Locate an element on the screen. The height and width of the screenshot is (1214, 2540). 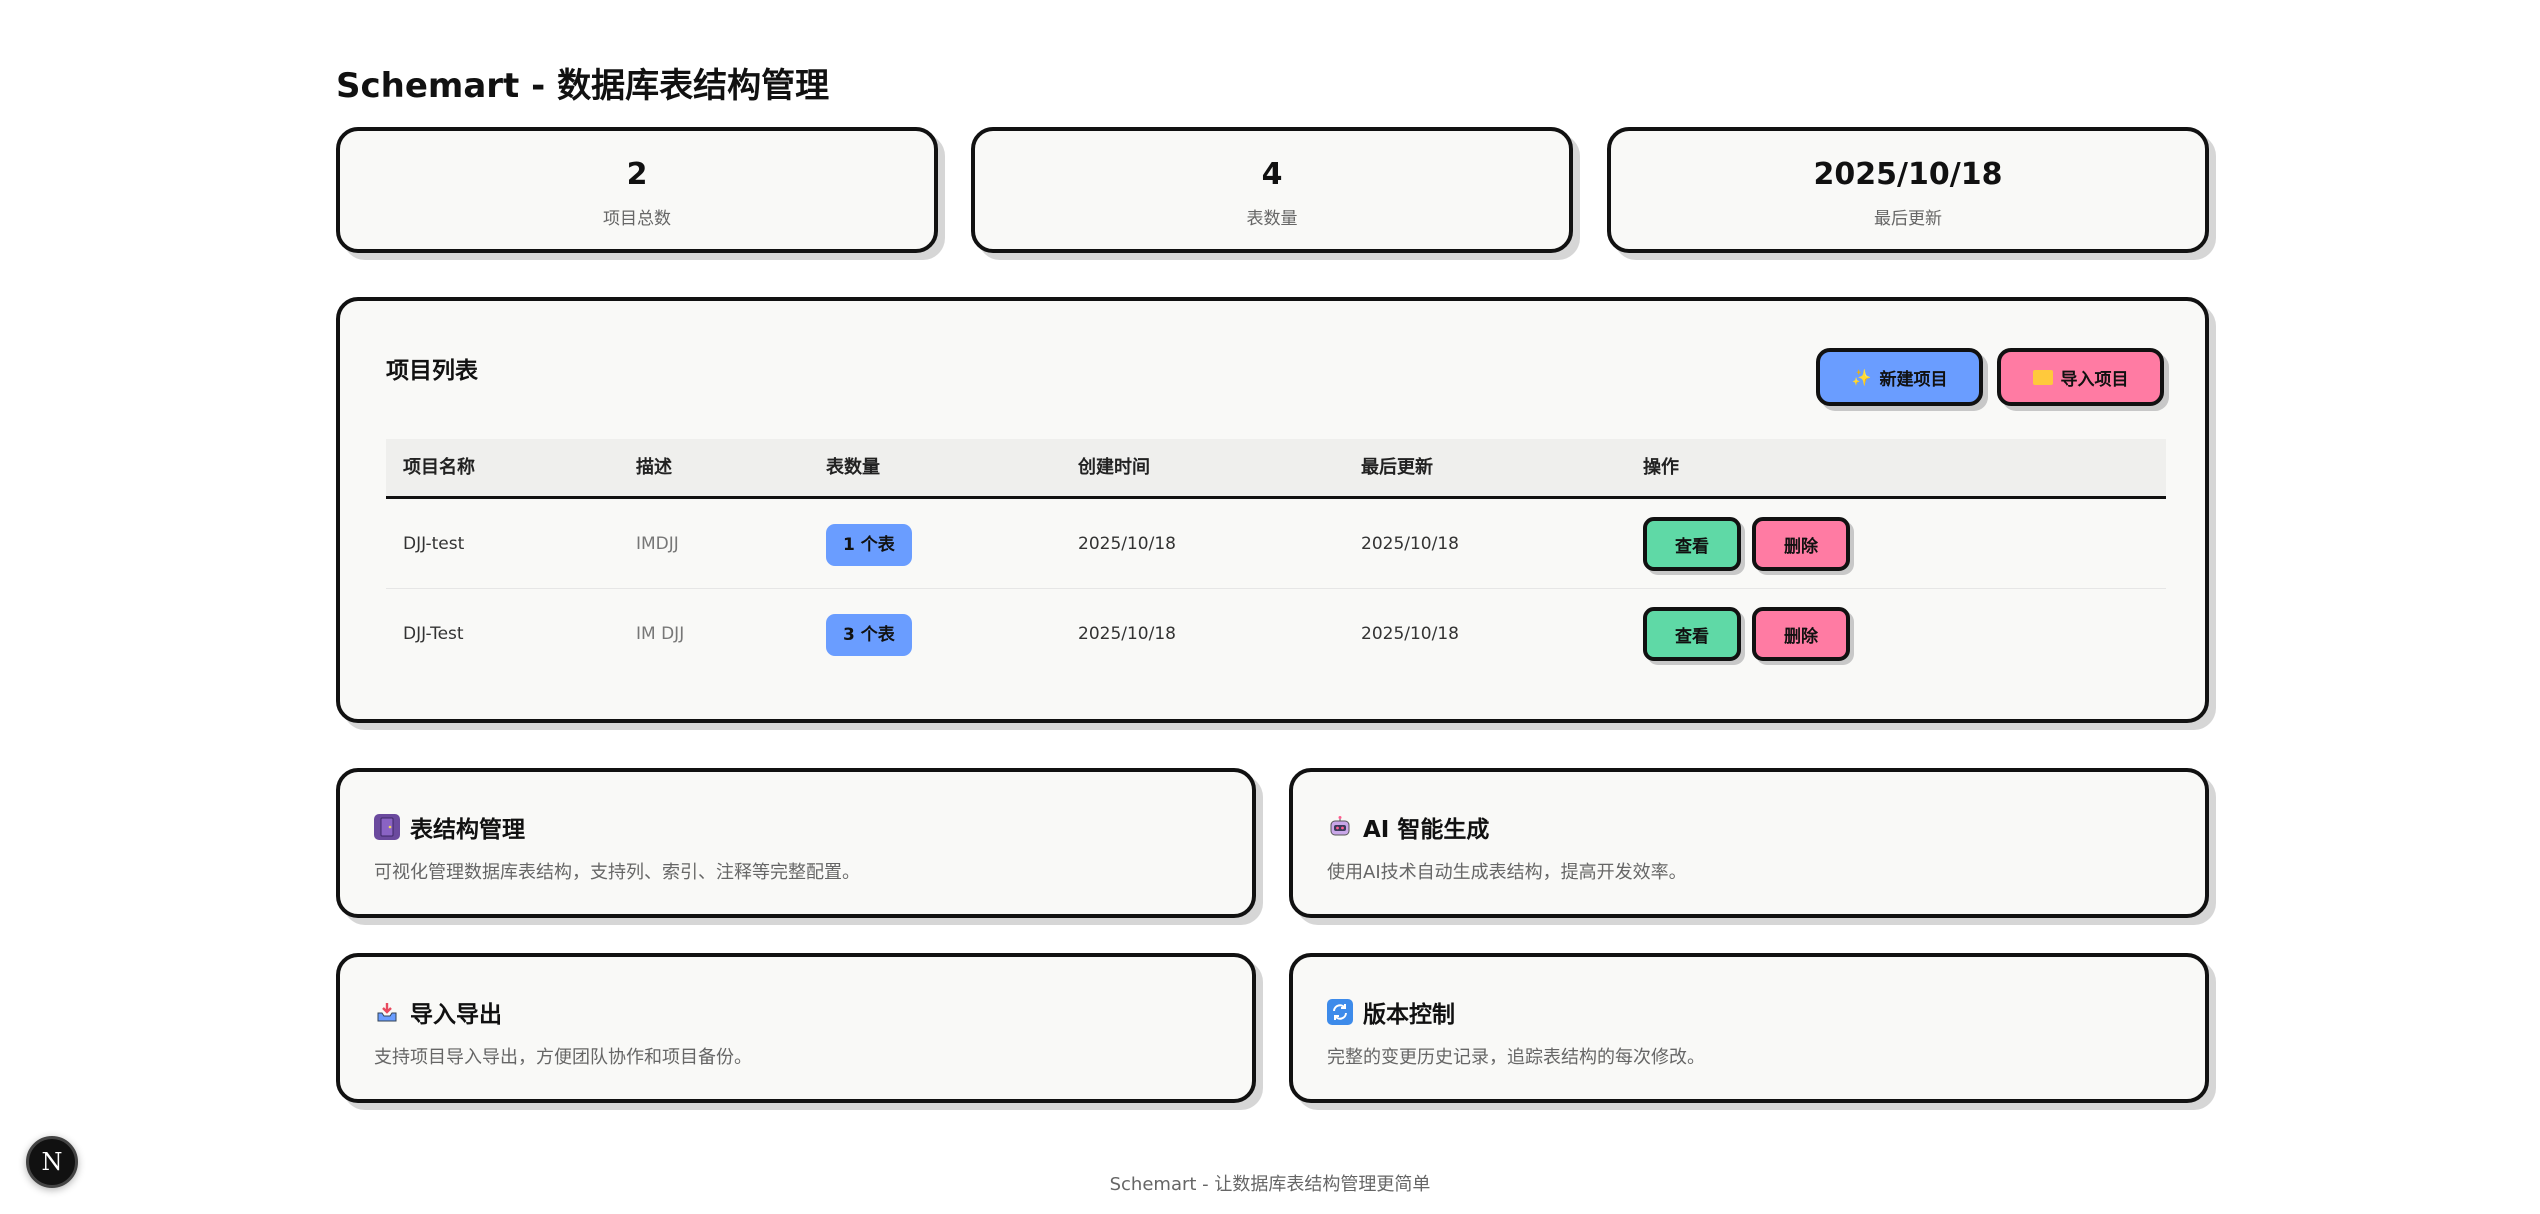
stat-card-last-updated: 2025/10/18 最后更新 is located at coordinates (1908, 190).